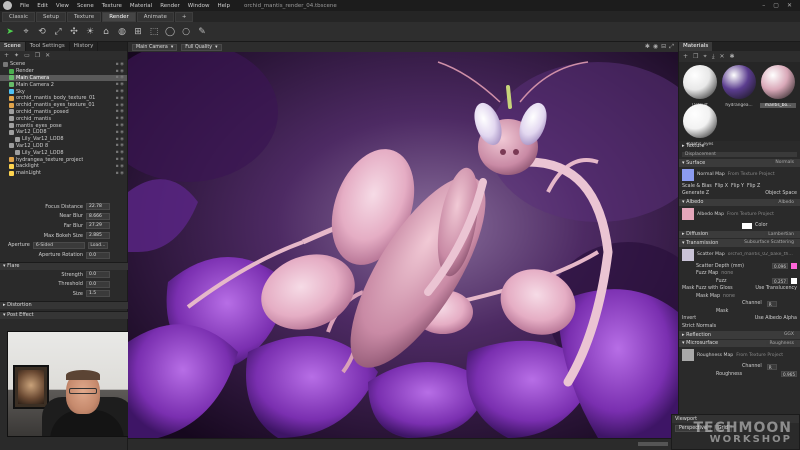 The width and height of the screenshot is (800, 450). Describe the element at coordinates (84, 46) in the screenshot. I see `tab-history: History` at that location.